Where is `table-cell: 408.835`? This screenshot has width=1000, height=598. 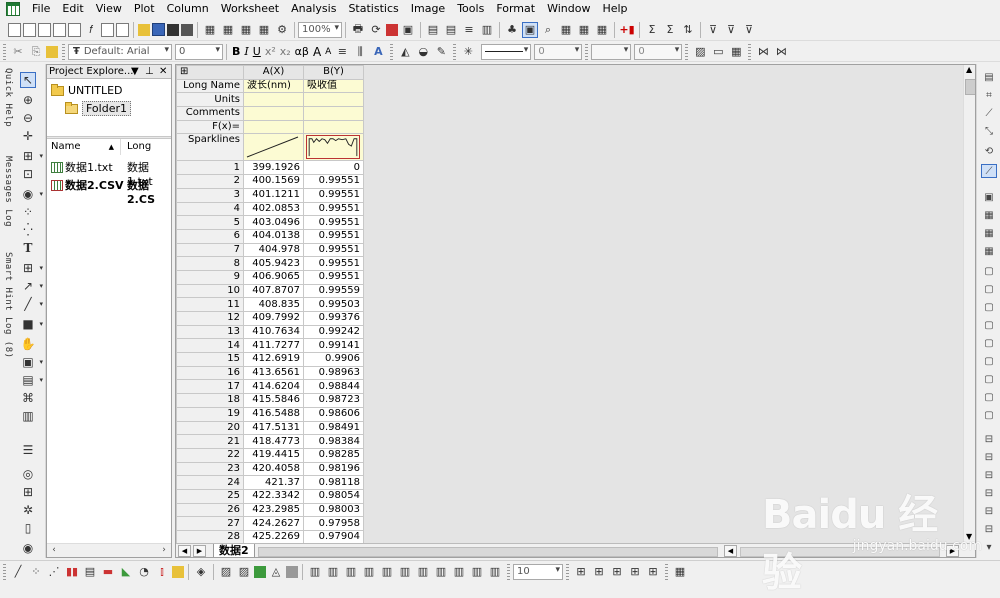 table-cell: 408.835 is located at coordinates (273, 304).